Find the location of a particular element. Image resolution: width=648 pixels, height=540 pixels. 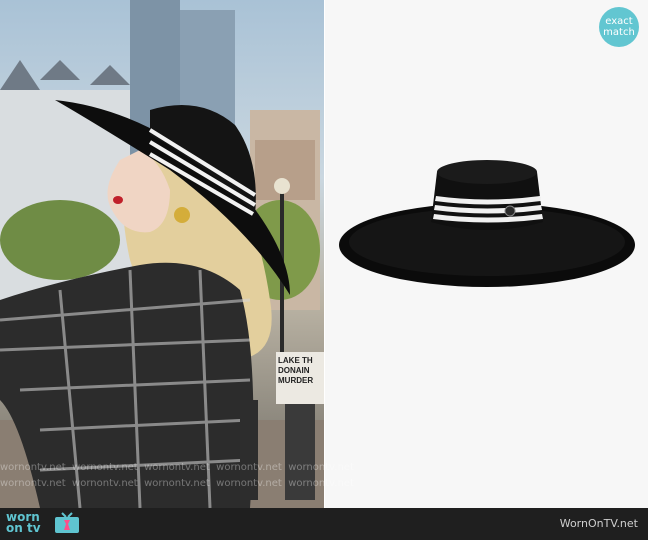

exact-match-badge: exact match is located at coordinates (619, 27).